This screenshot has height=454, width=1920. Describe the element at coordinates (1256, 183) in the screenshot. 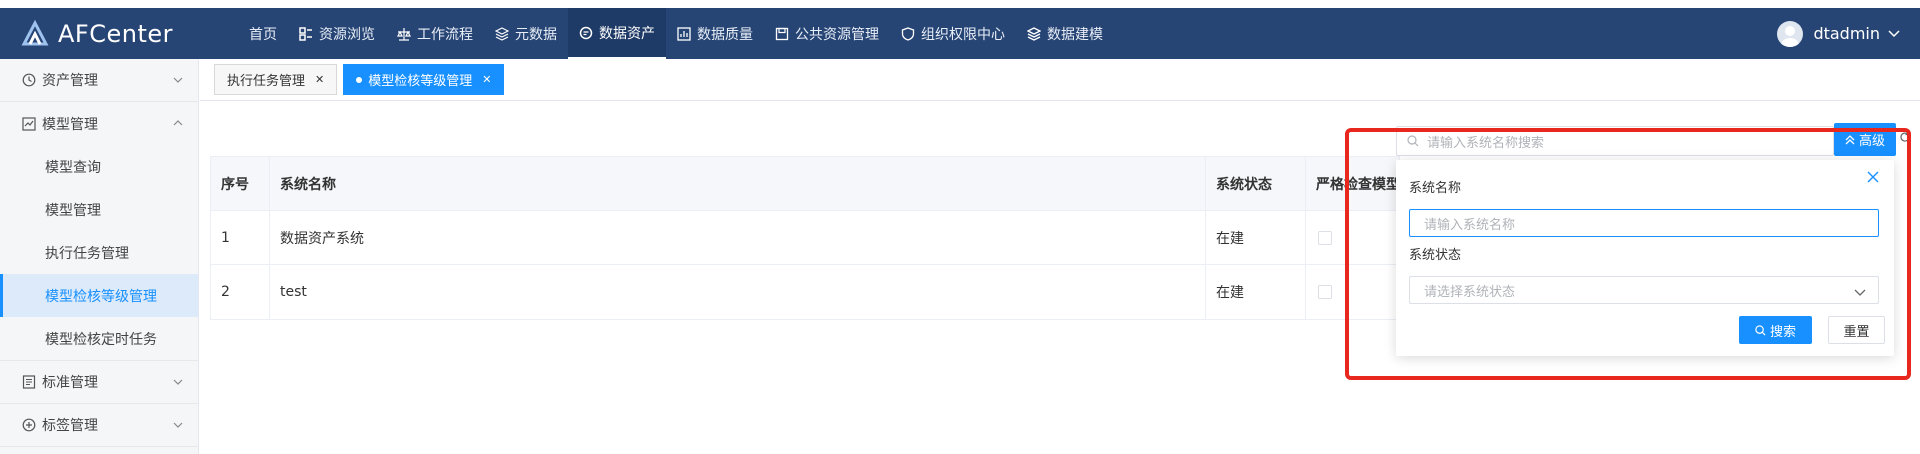

I see `header-system-status: 系统状态` at that location.